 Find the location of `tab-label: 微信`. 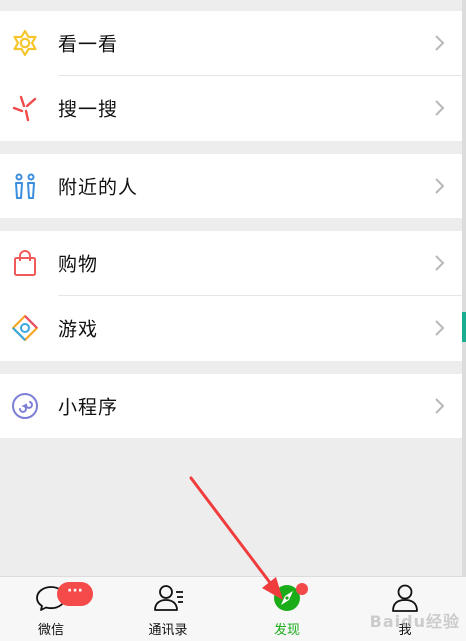

tab-label: 微信 is located at coordinates (50, 630).